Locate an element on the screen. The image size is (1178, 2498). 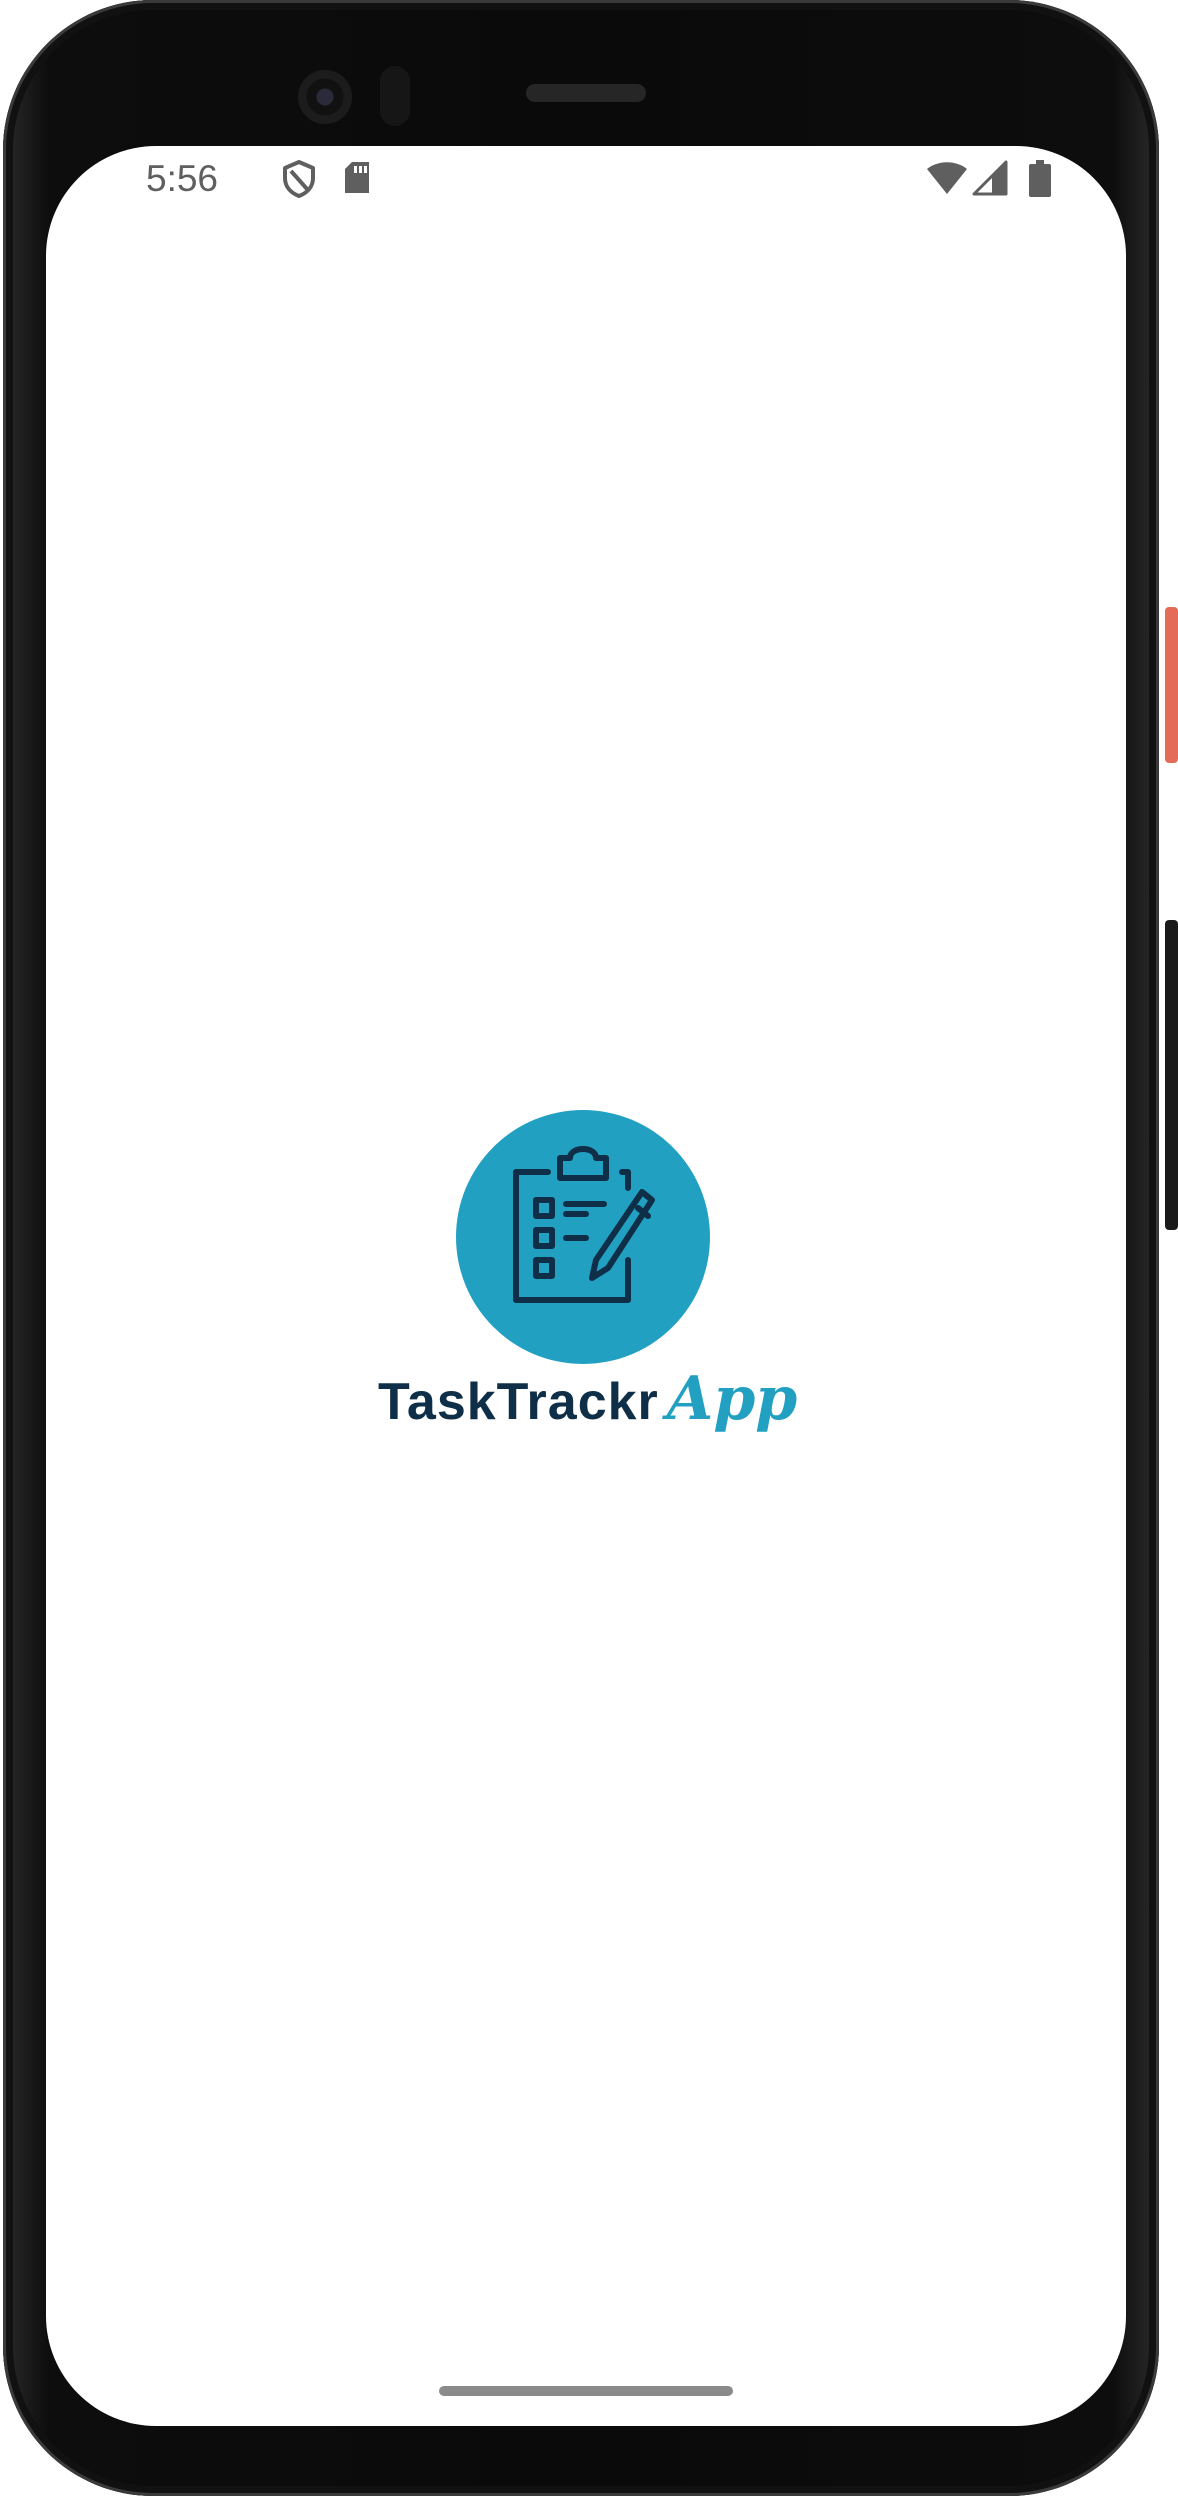
app-brand-title: TaskTrackr App is located at coordinates (593, 1404).